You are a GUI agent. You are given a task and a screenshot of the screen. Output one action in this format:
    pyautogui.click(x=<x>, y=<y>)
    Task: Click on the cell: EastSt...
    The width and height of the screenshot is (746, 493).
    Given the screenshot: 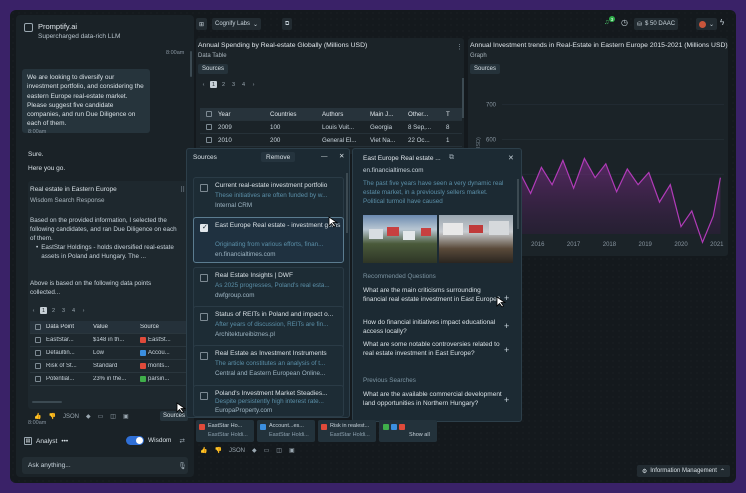 What is the action you would take?
    pyautogui.click(x=159, y=340)
    